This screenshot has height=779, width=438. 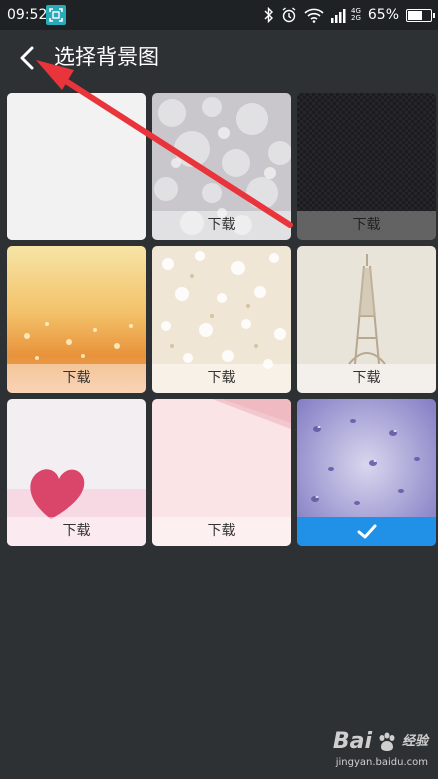 I want to click on wallpaper-tile-floral-cream: 下载, so click(x=221, y=319).